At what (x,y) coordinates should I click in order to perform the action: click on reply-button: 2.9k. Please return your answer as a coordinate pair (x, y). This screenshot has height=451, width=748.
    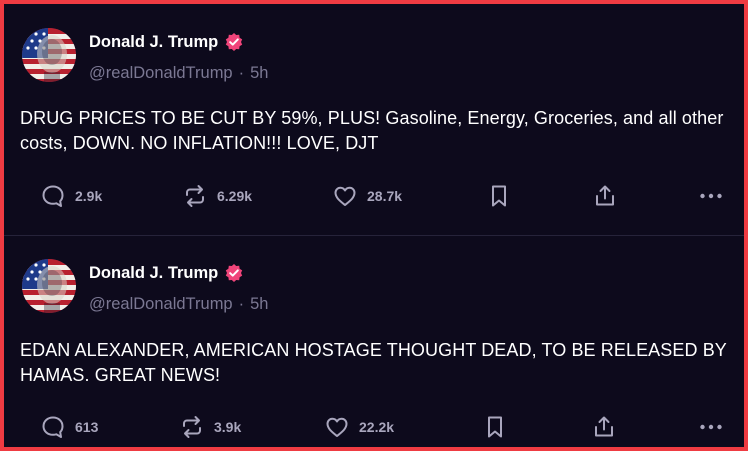
    Looking at the image, I should click on (71, 196).